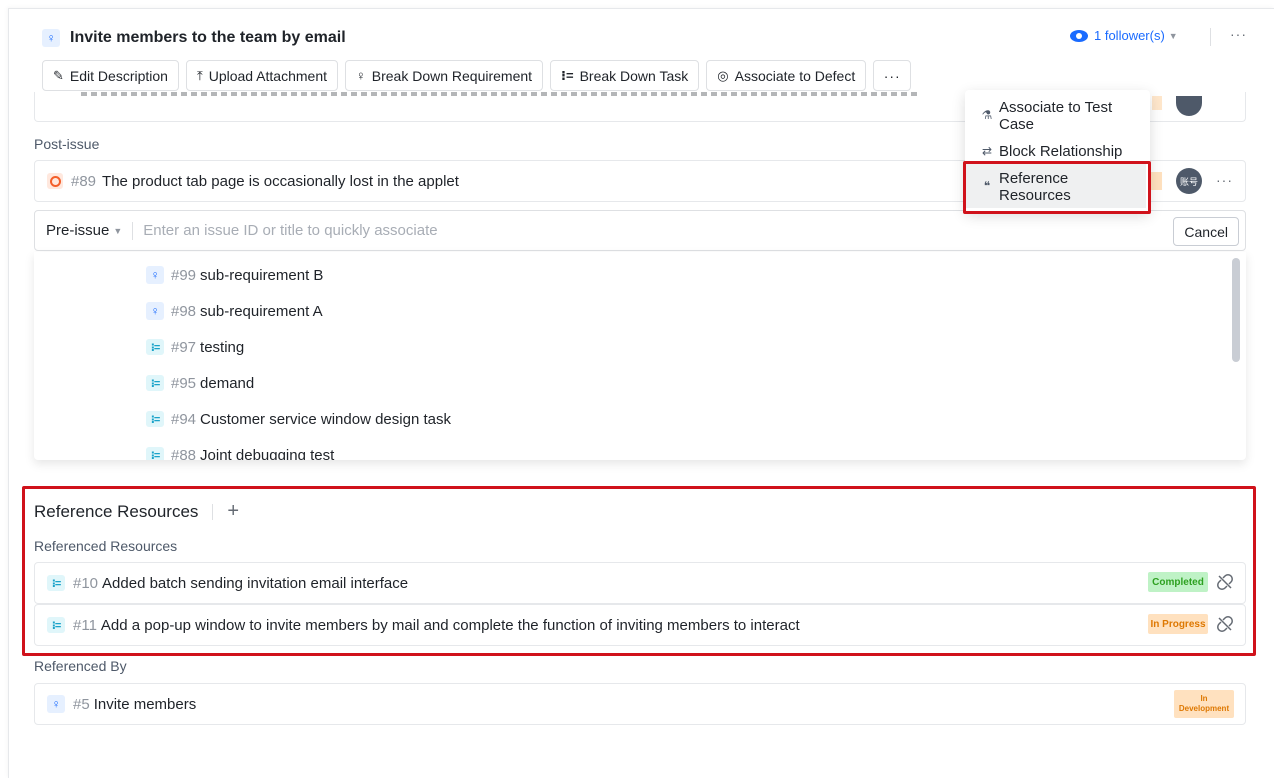 Image resolution: width=1274 pixels, height=778 pixels. I want to click on menu-item-label-line1: Associate to Test, so click(1056, 107).